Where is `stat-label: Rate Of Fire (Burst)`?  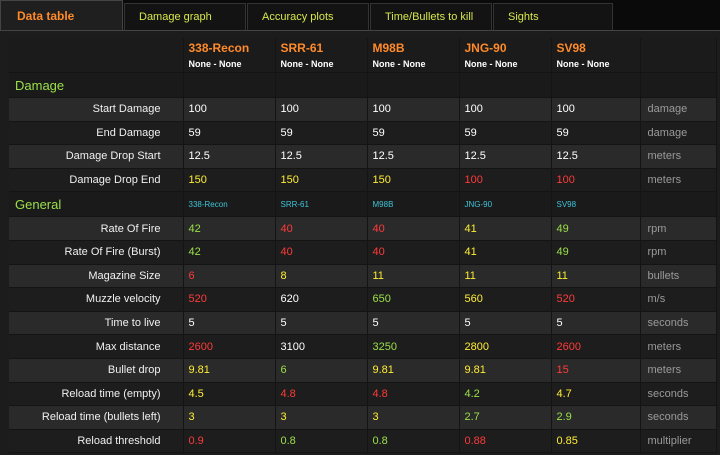 stat-label: Rate Of Fire (Burst) is located at coordinates (96, 252).